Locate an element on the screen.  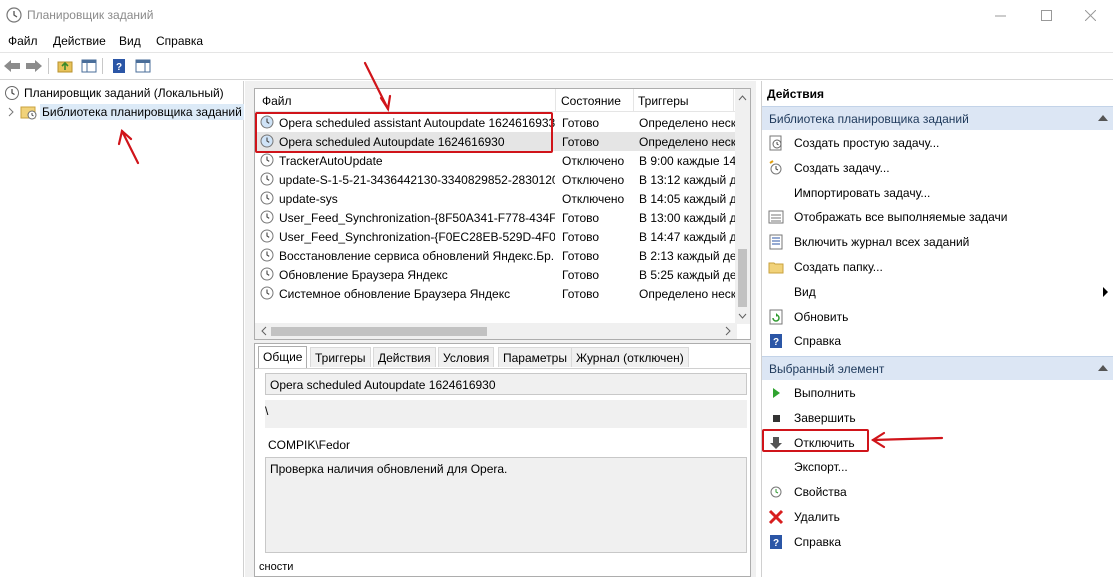
column-header-file: Файл is located at coordinates (277, 101).